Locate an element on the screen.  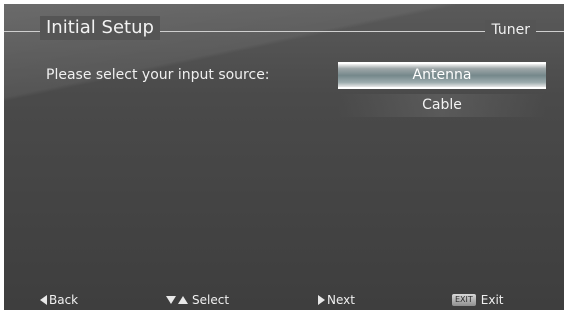
left-arrow-icon is located at coordinates (43, 300).